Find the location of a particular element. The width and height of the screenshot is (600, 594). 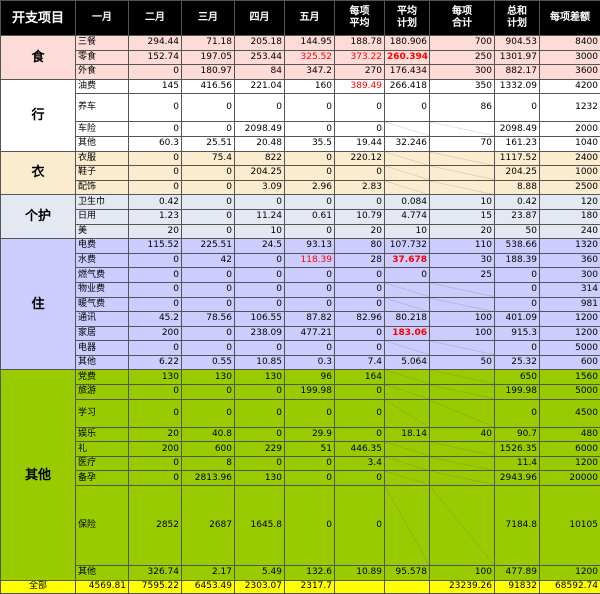

value-cell: 3.4 is located at coordinates (360, 463).